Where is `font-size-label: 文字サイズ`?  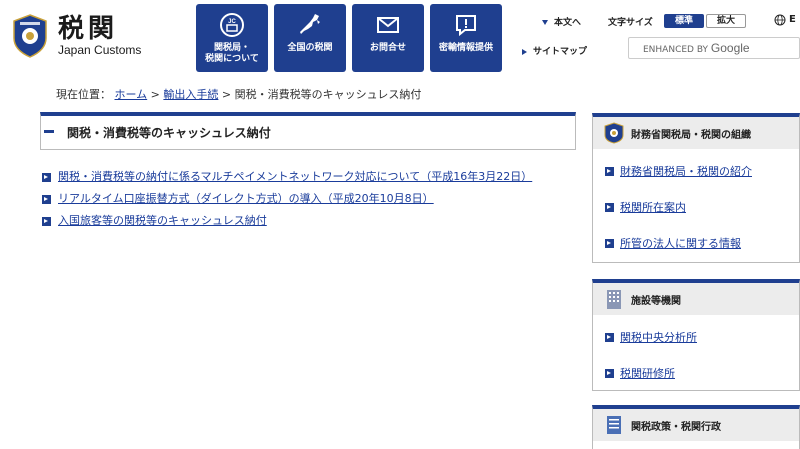
font-size-label: 文字サイズ is located at coordinates (630, 23).